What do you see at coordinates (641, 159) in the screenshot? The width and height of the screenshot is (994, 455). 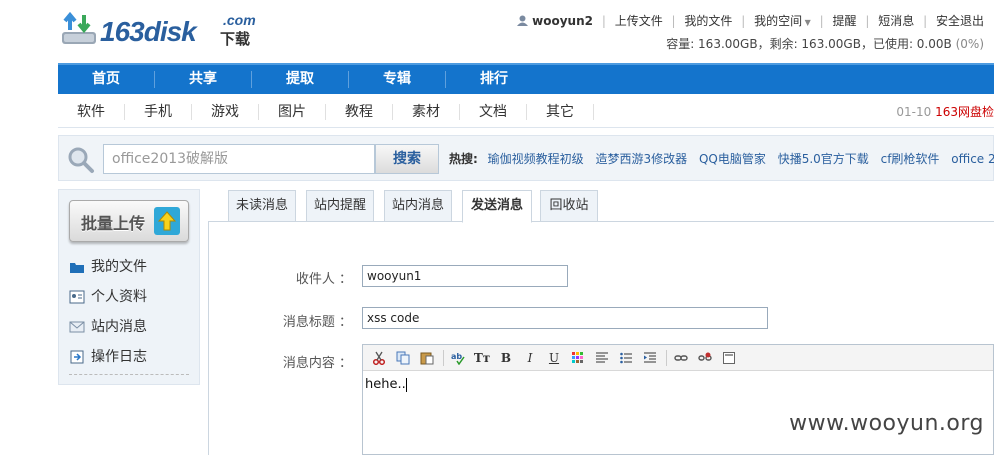 I see `hot-search-link: 造梦西游3修改器` at bounding box center [641, 159].